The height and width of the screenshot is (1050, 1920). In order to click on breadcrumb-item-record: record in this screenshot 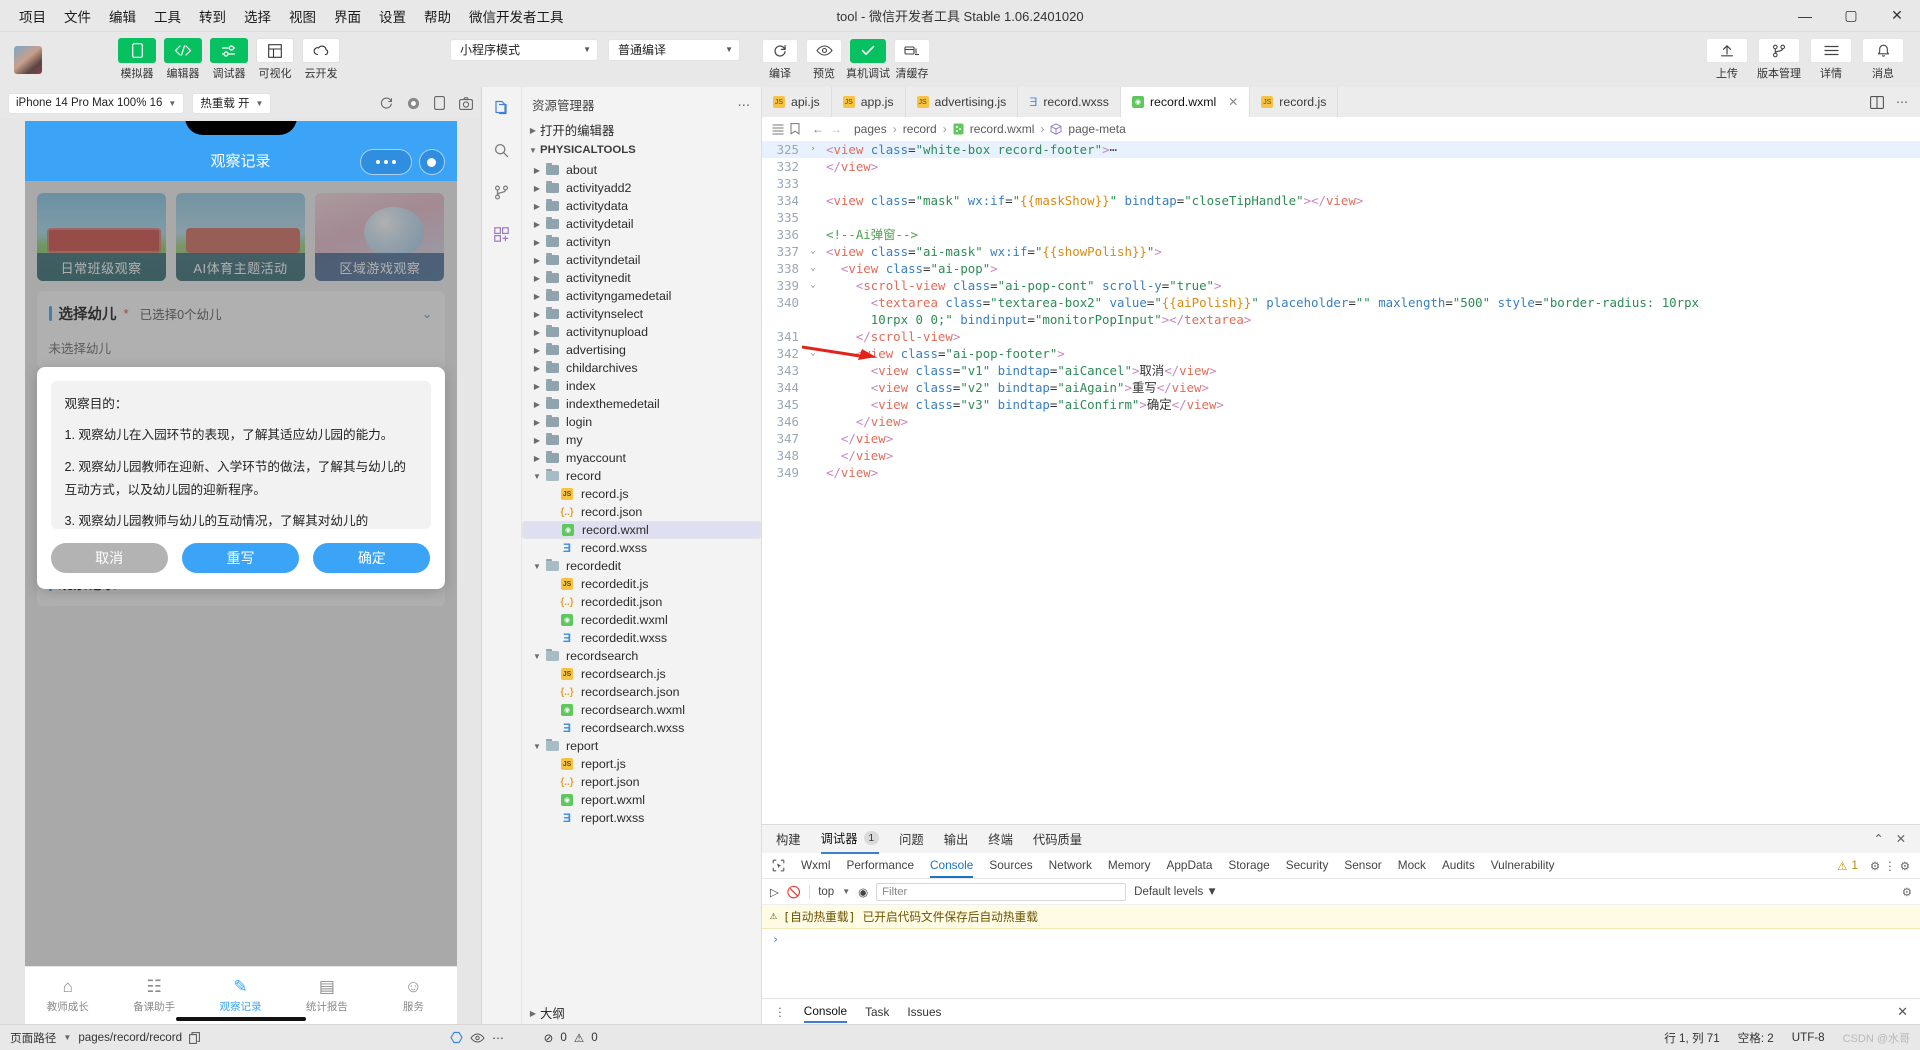, I will do `click(920, 129)`.